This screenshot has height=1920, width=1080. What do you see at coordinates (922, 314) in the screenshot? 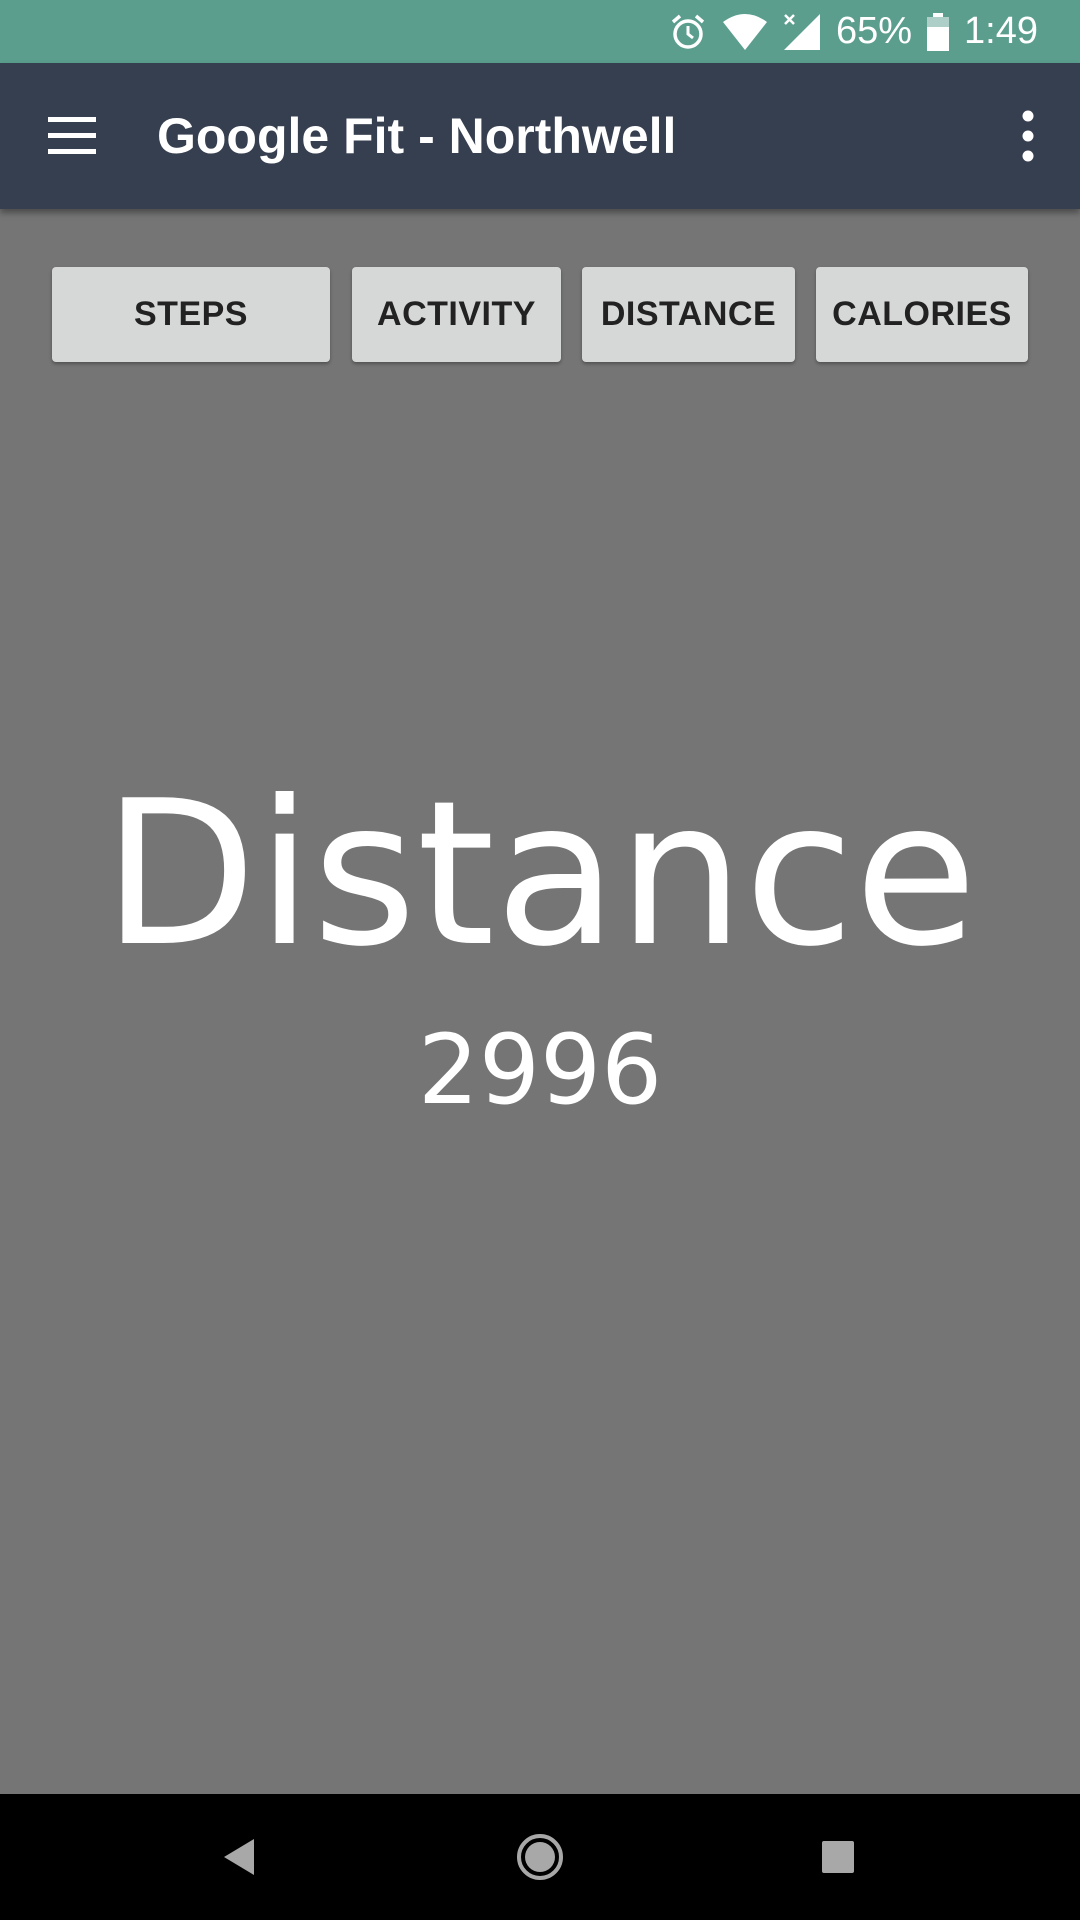
I see `calories-button: CALORIES` at bounding box center [922, 314].